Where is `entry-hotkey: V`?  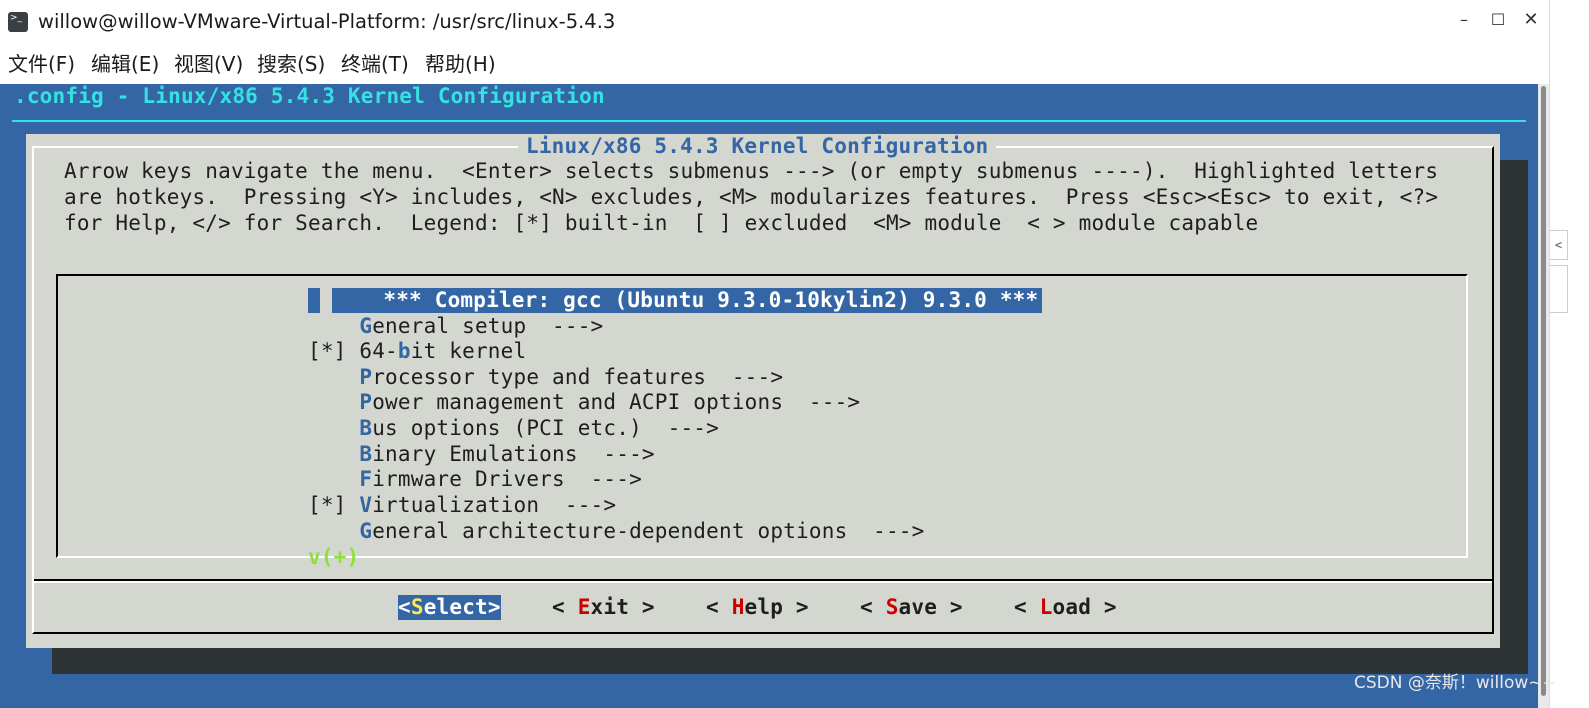 entry-hotkey: V is located at coordinates (365, 505).